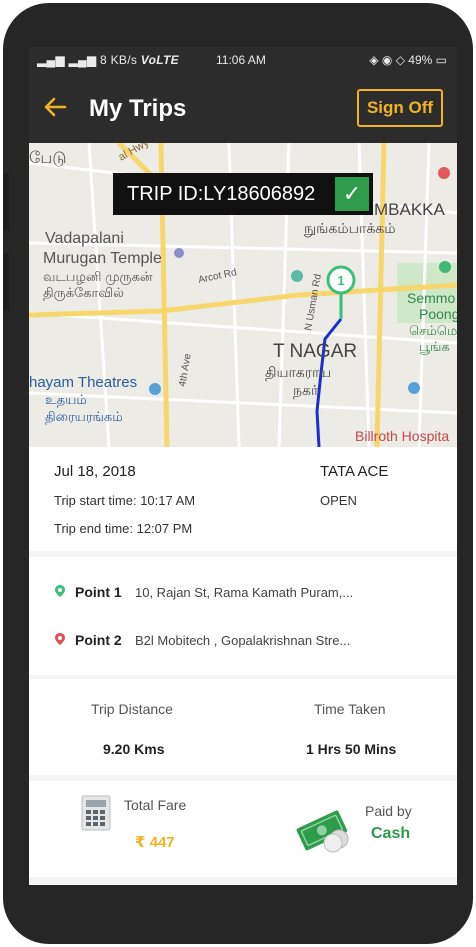 The image size is (476, 947). I want to click on sign-off-button: Sign Off, so click(400, 108).